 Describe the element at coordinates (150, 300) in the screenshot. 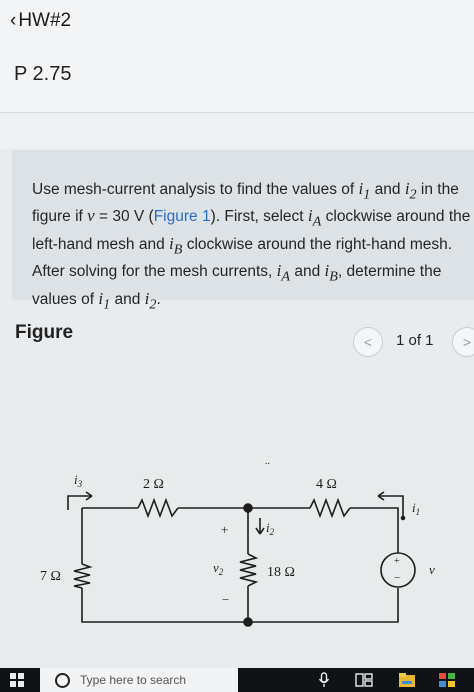

I see `var-i2-2: i2` at that location.